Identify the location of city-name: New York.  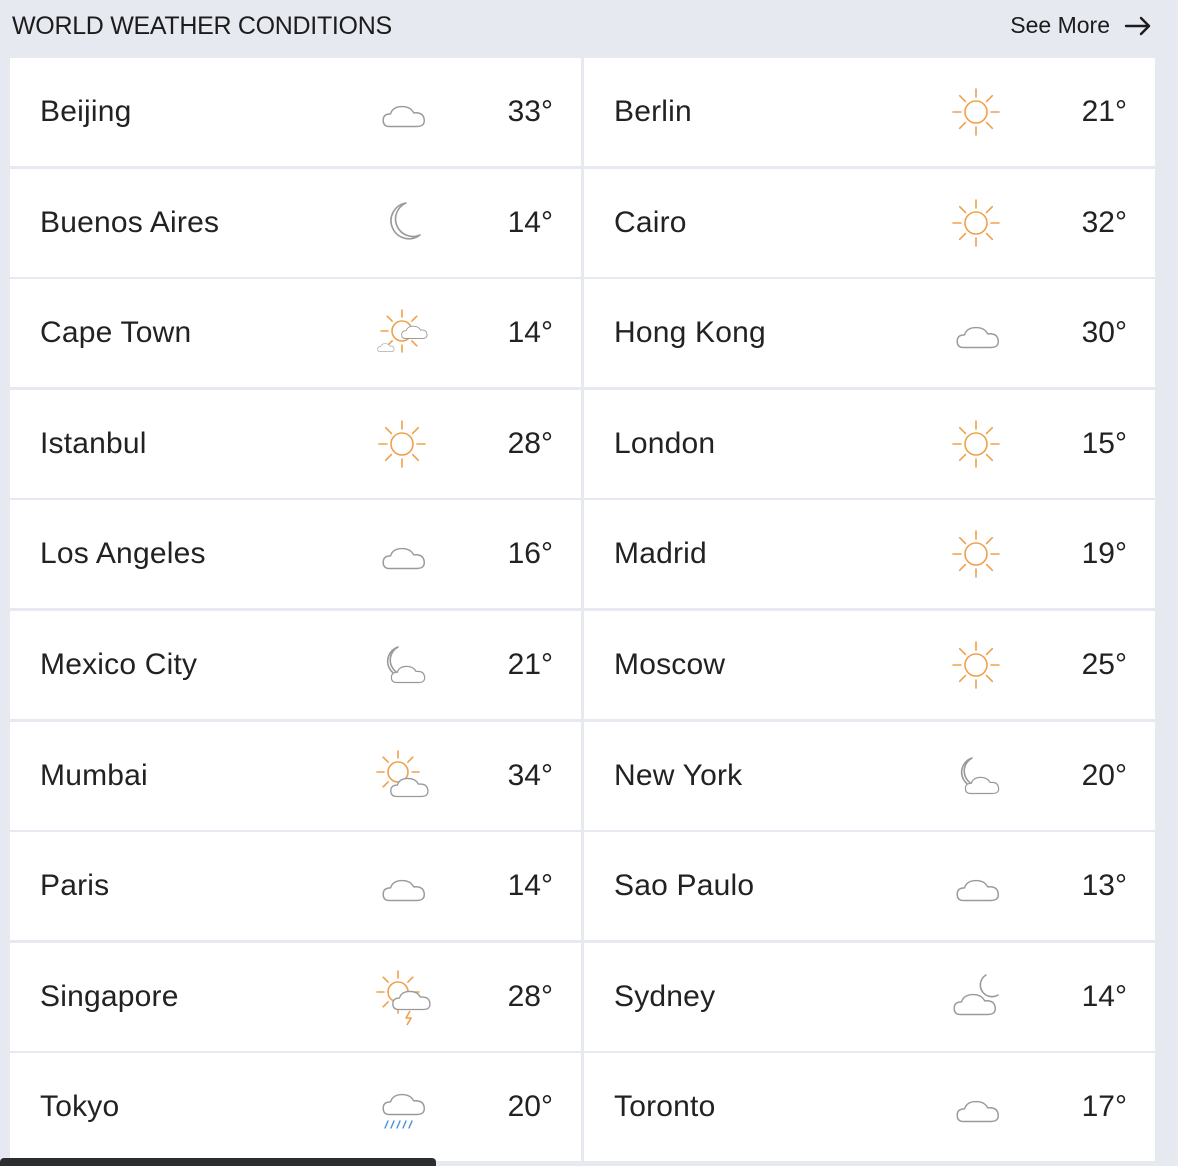
(678, 775).